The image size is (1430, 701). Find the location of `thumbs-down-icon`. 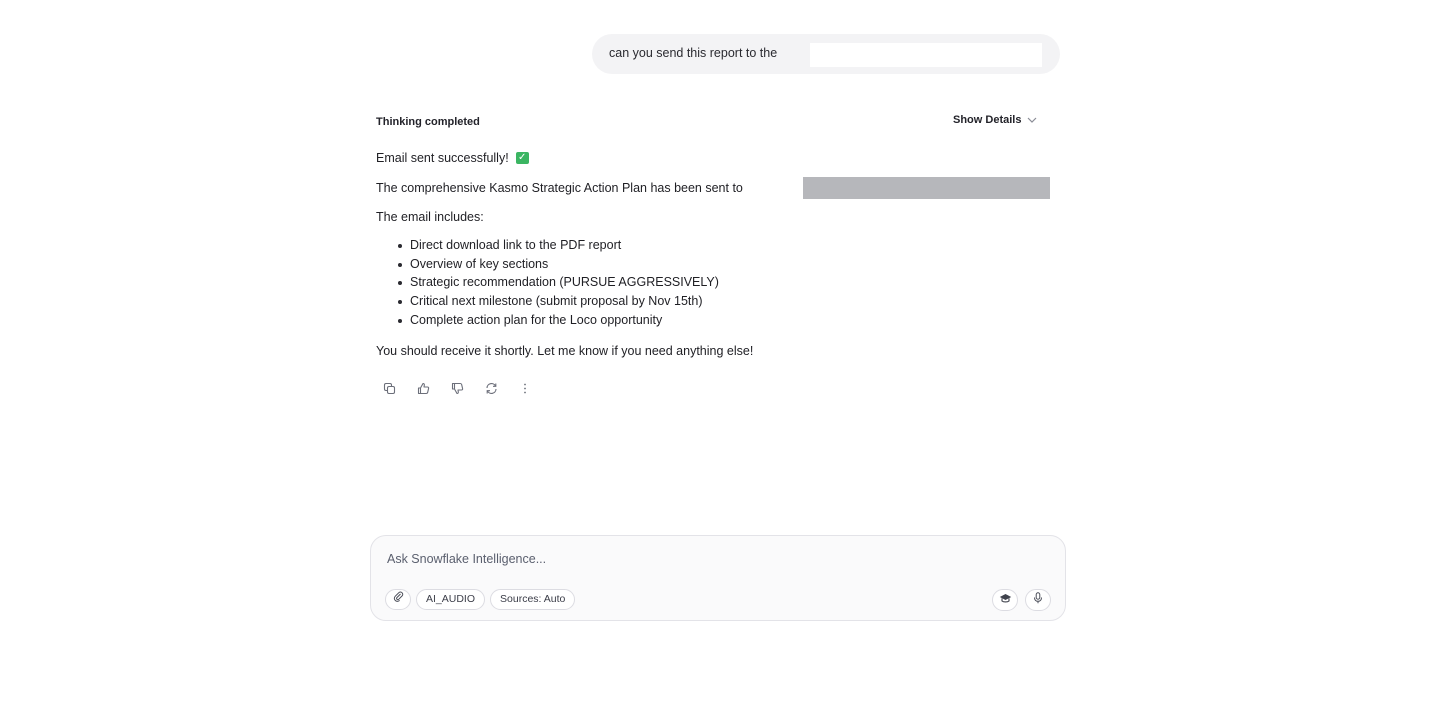

thumbs-down-icon is located at coordinates (457, 388).